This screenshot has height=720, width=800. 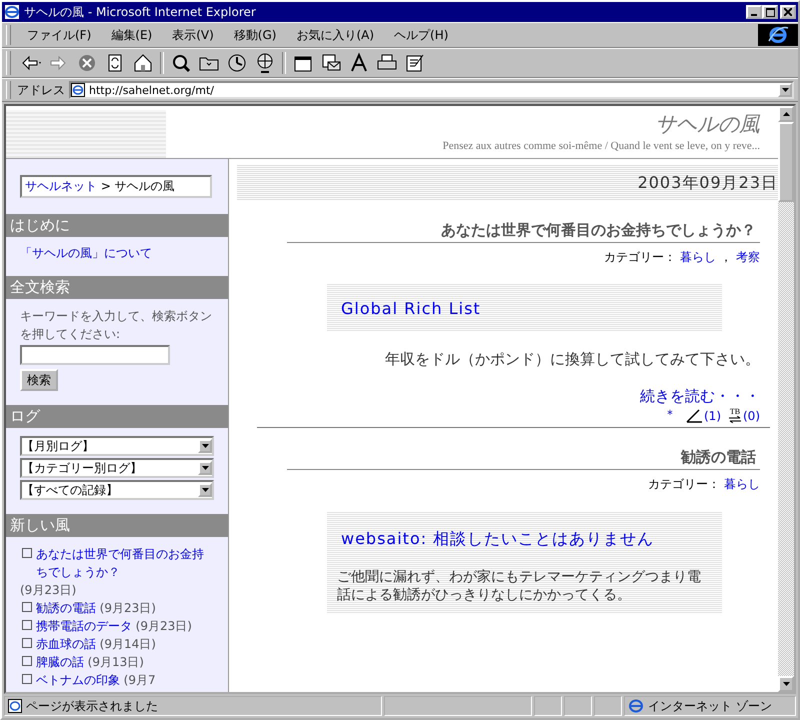 What do you see at coordinates (636, 706) in the screenshot?
I see `internet-zone-icon` at bounding box center [636, 706].